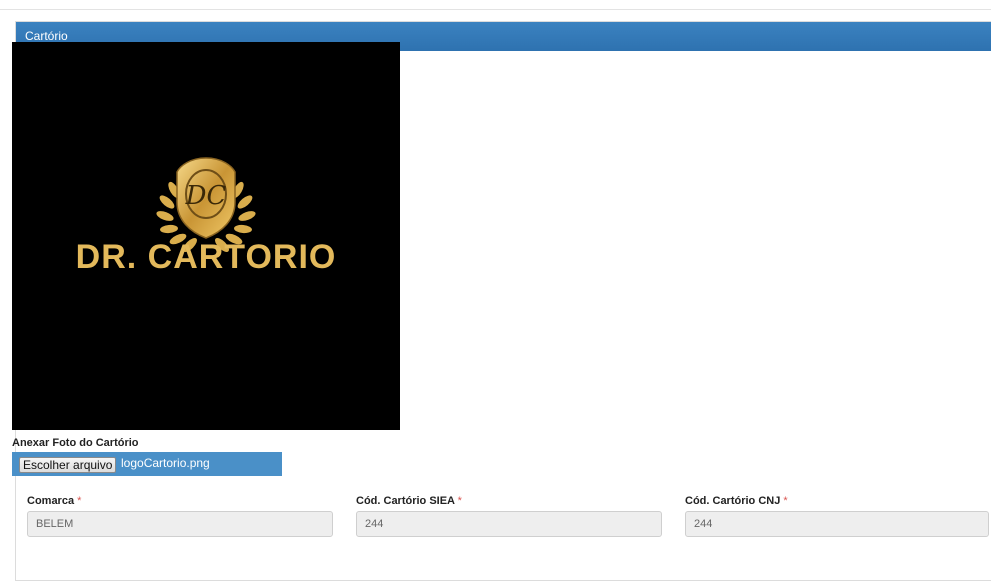 This screenshot has height=581, width=991. I want to click on cod-siea-input: 244, so click(509, 524).